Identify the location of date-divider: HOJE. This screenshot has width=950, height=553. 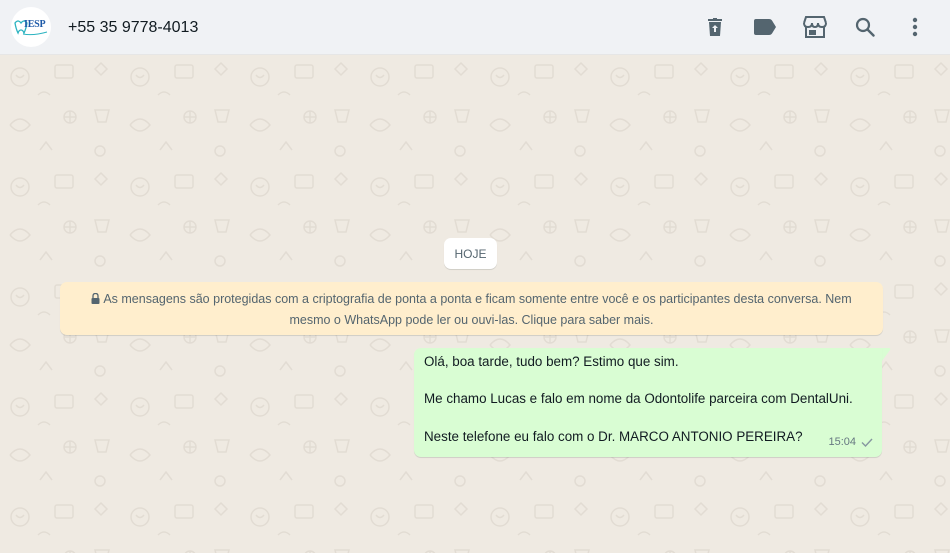
(470, 253).